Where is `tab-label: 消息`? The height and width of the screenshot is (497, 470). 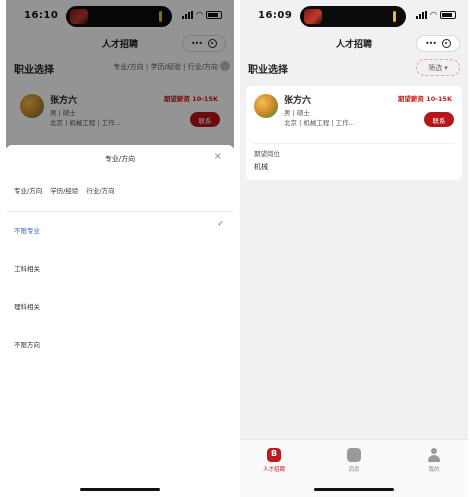
tab-label: 消息 is located at coordinates (354, 470).